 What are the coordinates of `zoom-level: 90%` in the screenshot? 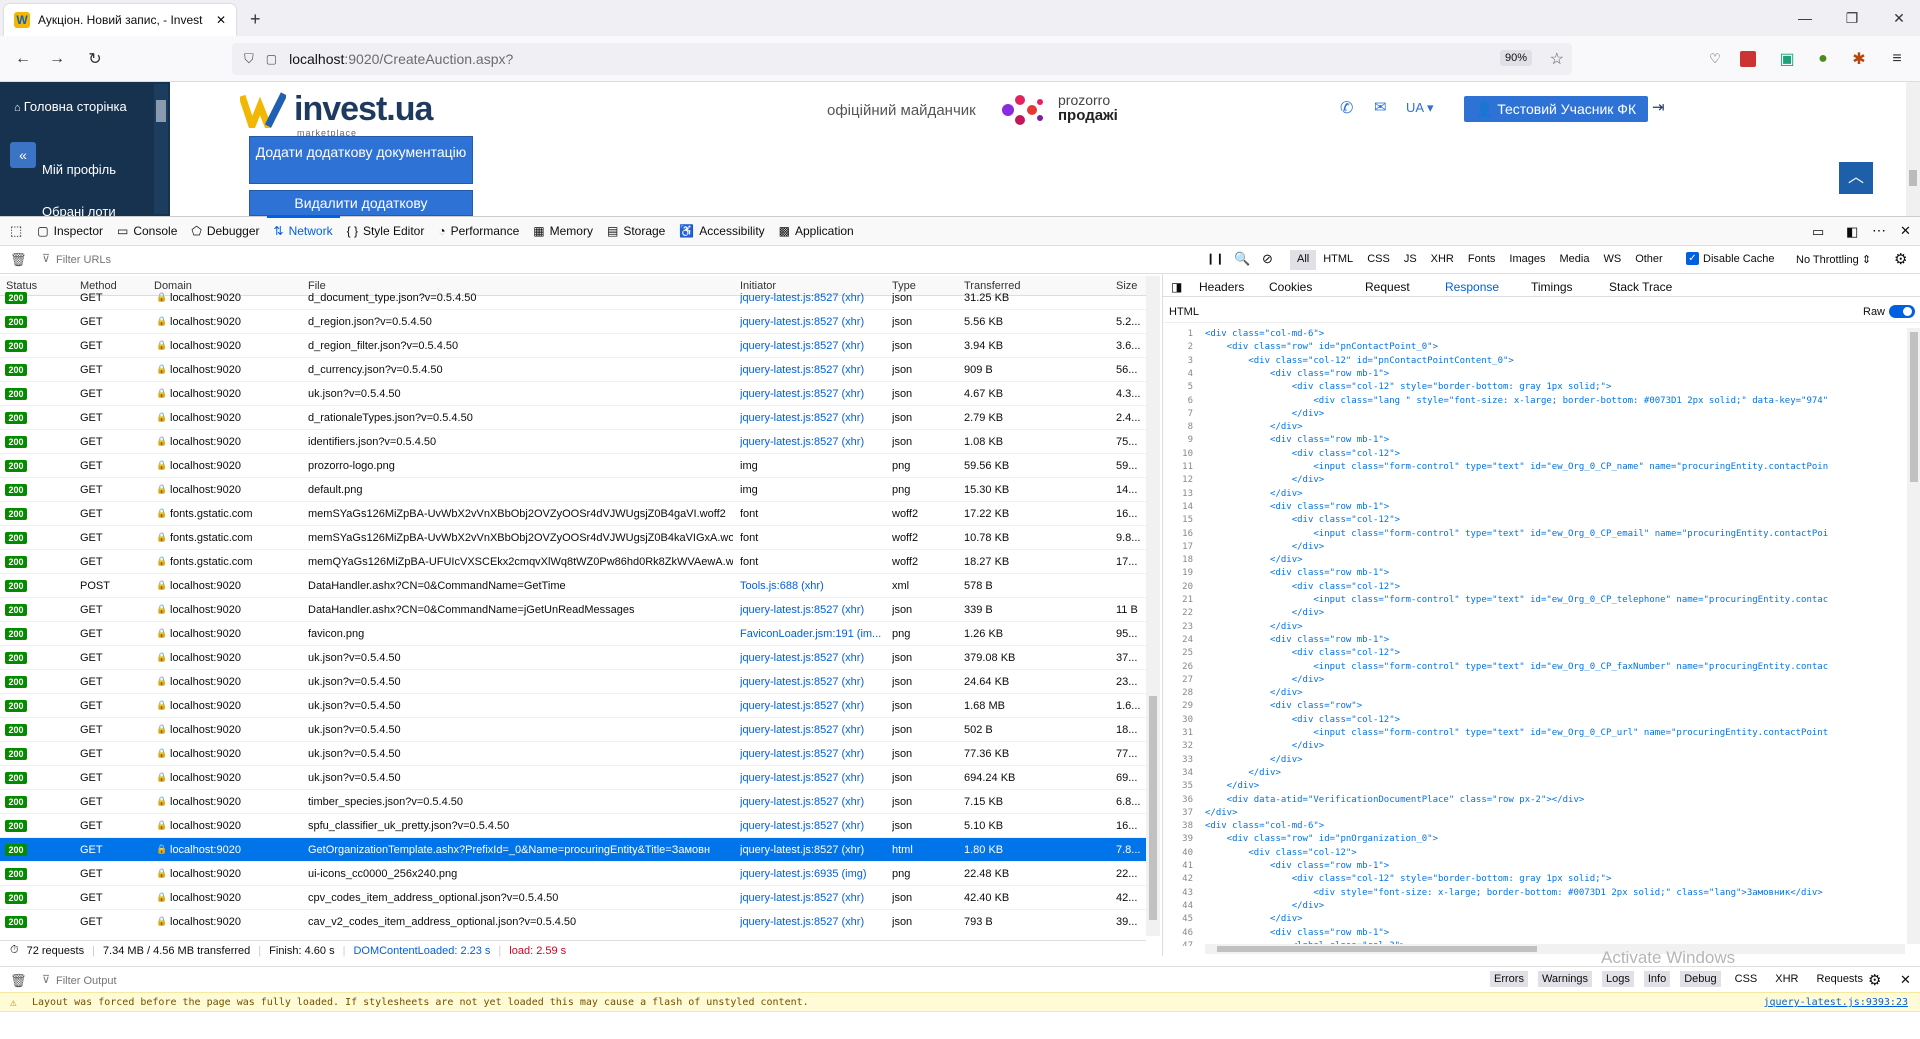 It's located at (1515, 58).